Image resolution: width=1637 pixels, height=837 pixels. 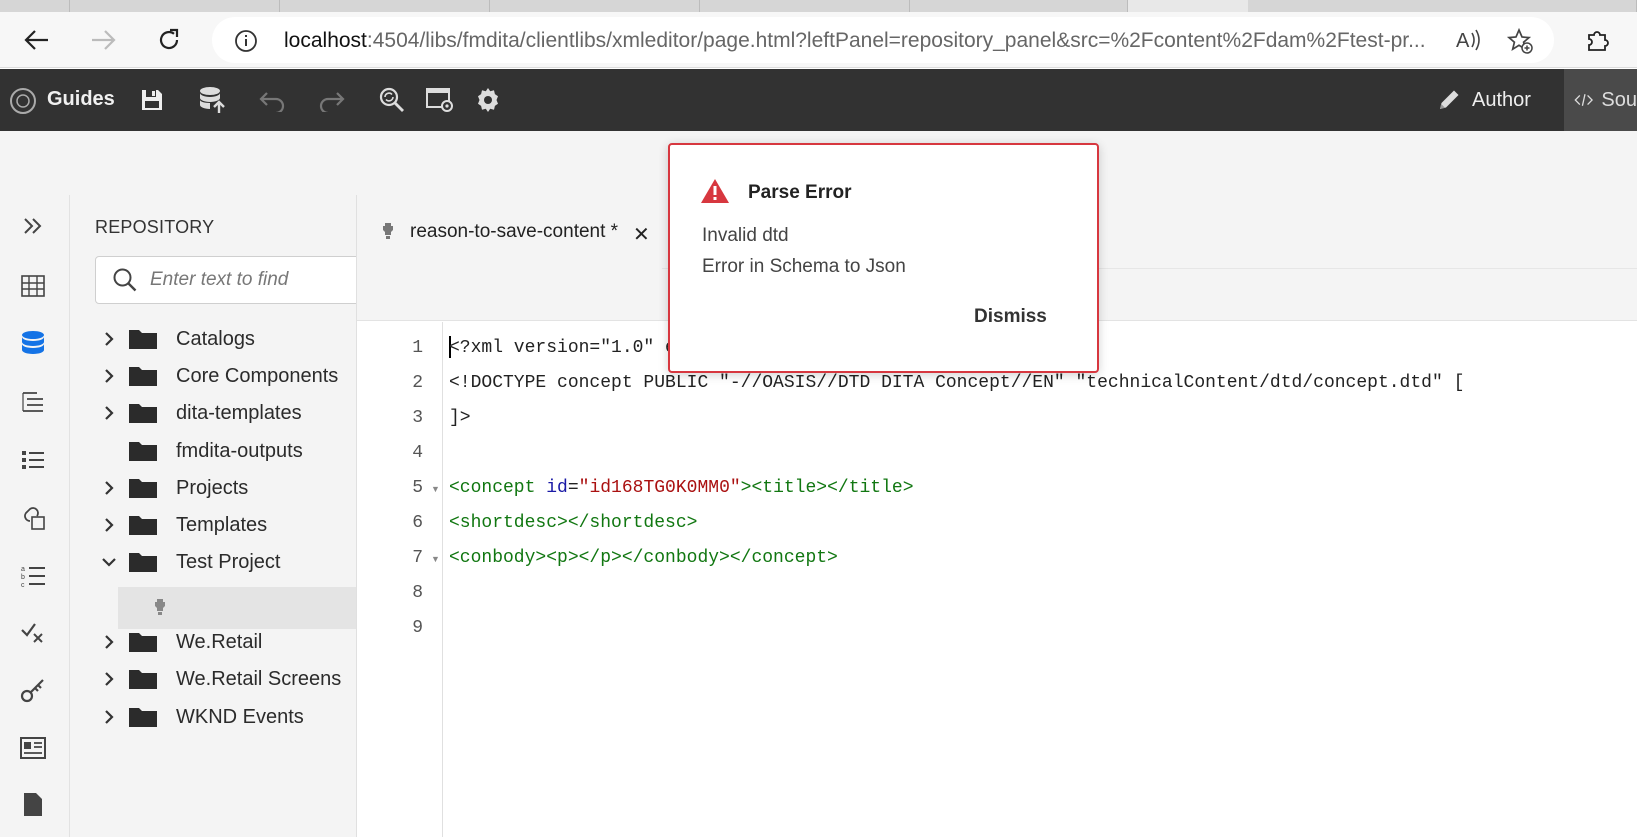 I want to click on rail-keys-button, so click(x=33, y=690).